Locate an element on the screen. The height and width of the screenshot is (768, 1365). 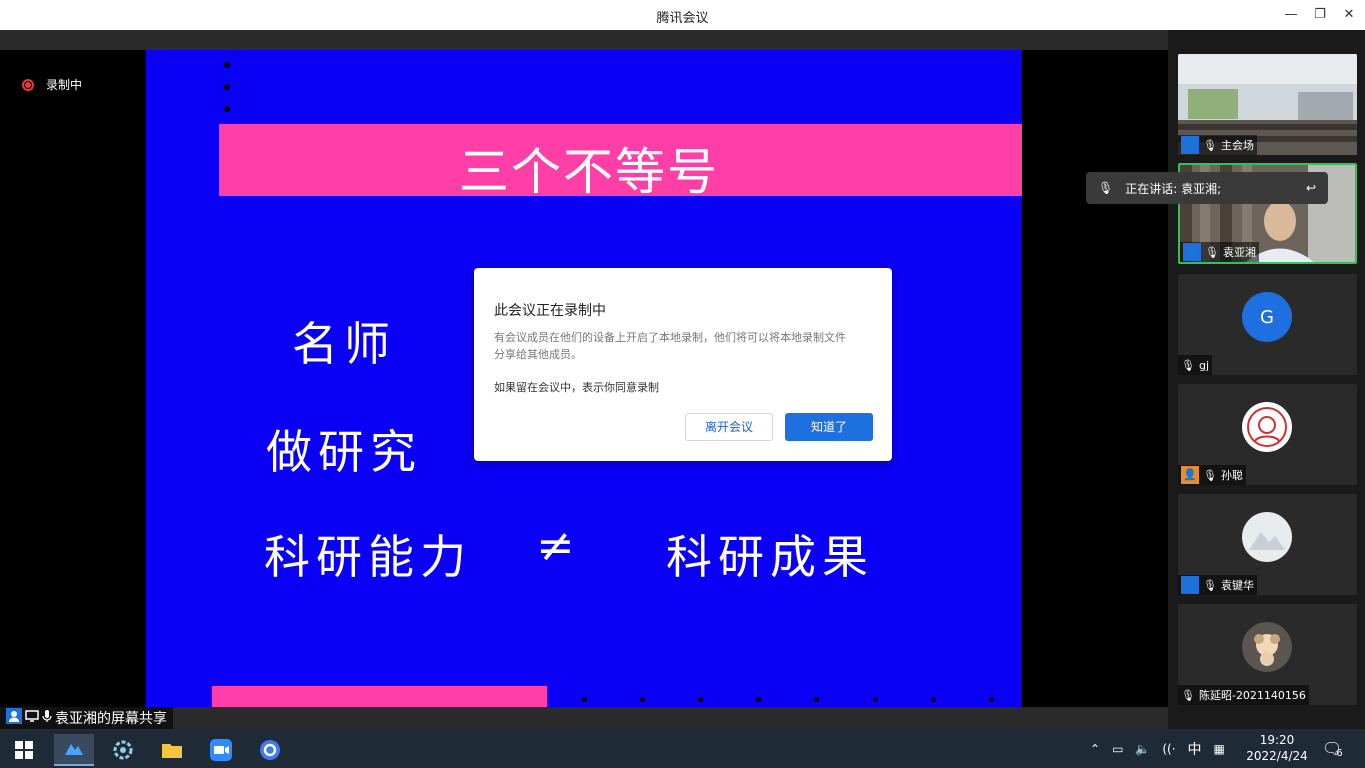
ime-grid-icon: ▦ is located at coordinates (1219, 749).